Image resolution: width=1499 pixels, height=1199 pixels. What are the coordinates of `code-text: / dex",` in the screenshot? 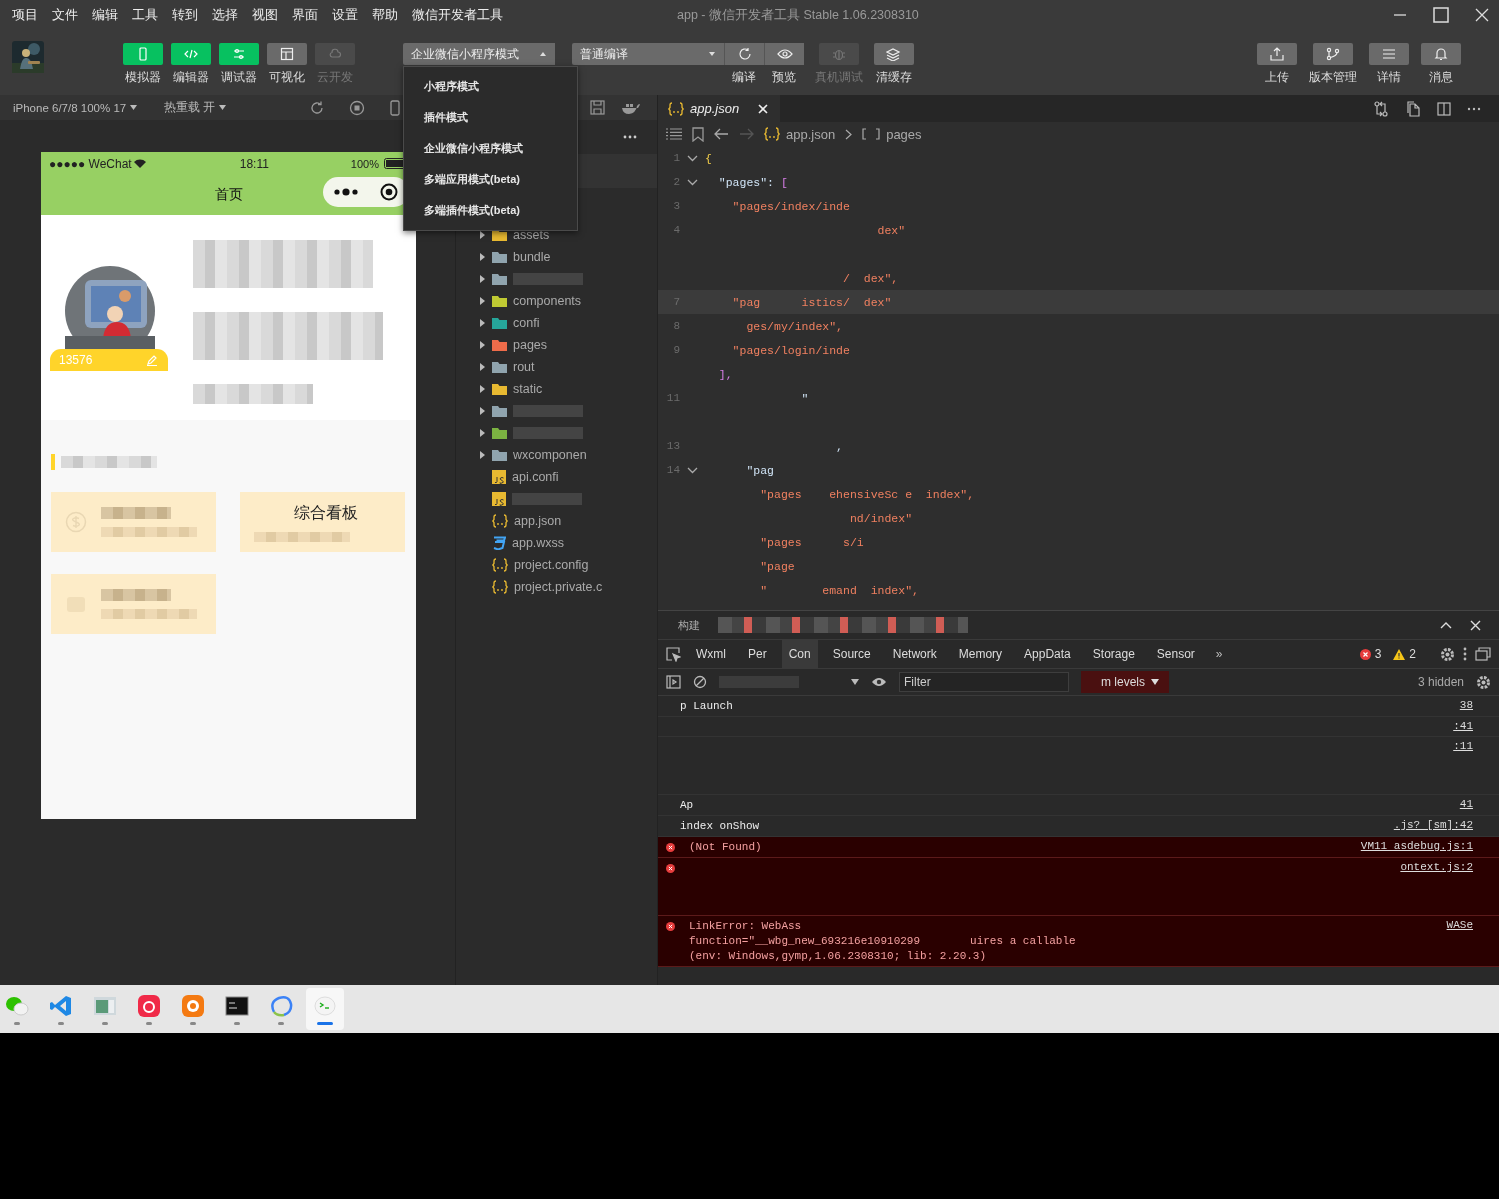 It's located at (870, 278).